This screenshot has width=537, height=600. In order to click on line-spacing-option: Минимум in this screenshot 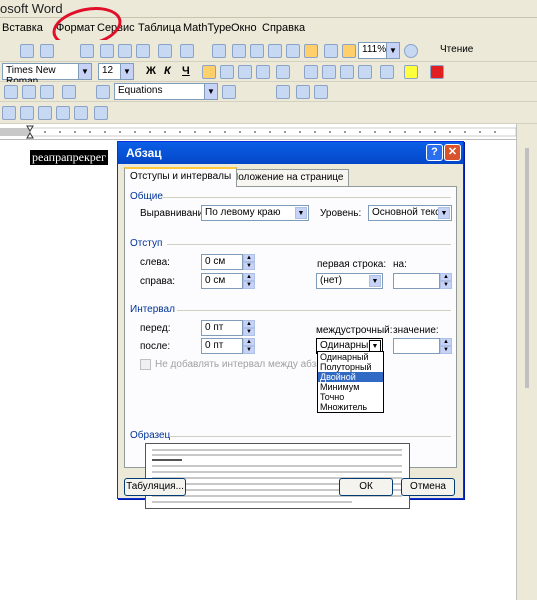, I will do `click(350, 387)`.